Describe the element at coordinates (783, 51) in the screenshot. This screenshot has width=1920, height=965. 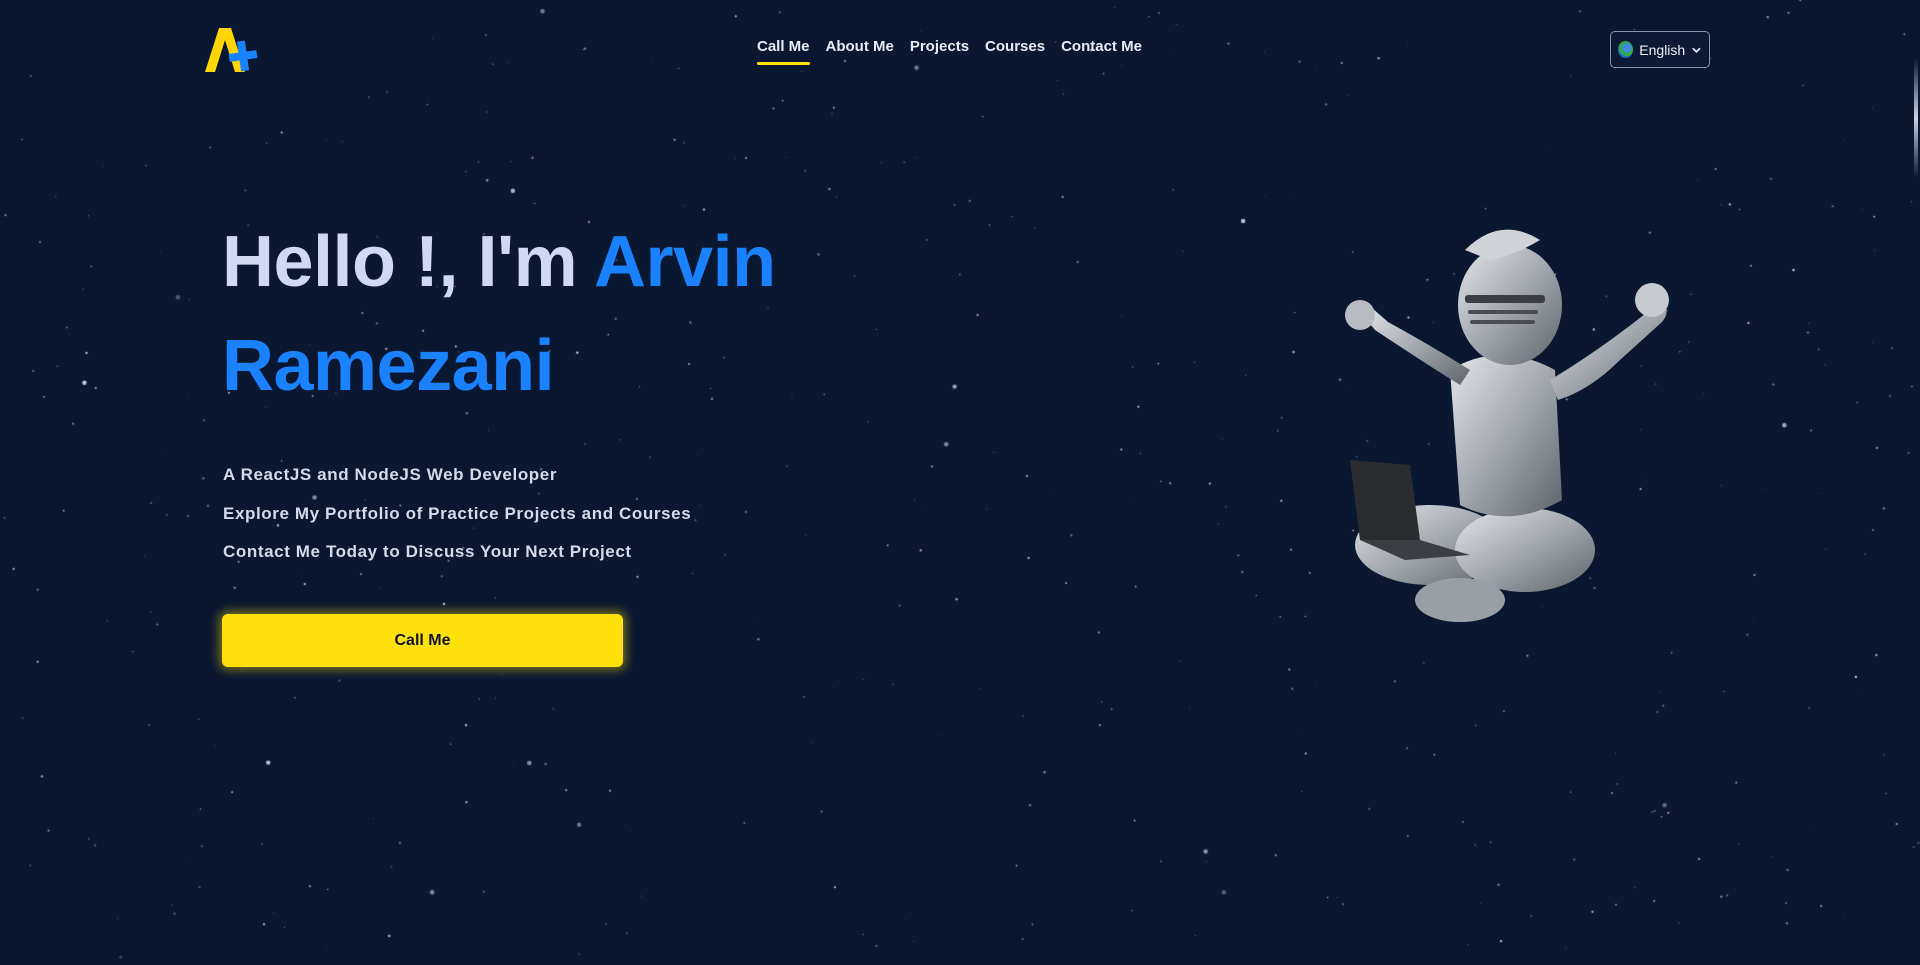
I see `nav-call-me: Call Me` at that location.